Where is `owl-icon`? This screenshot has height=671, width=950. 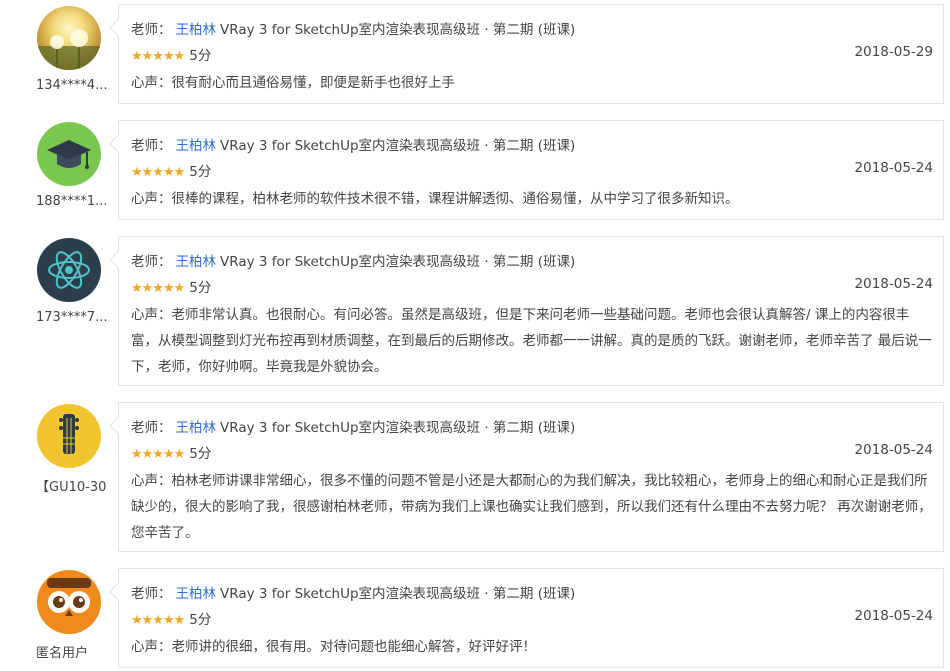 owl-icon is located at coordinates (69, 597).